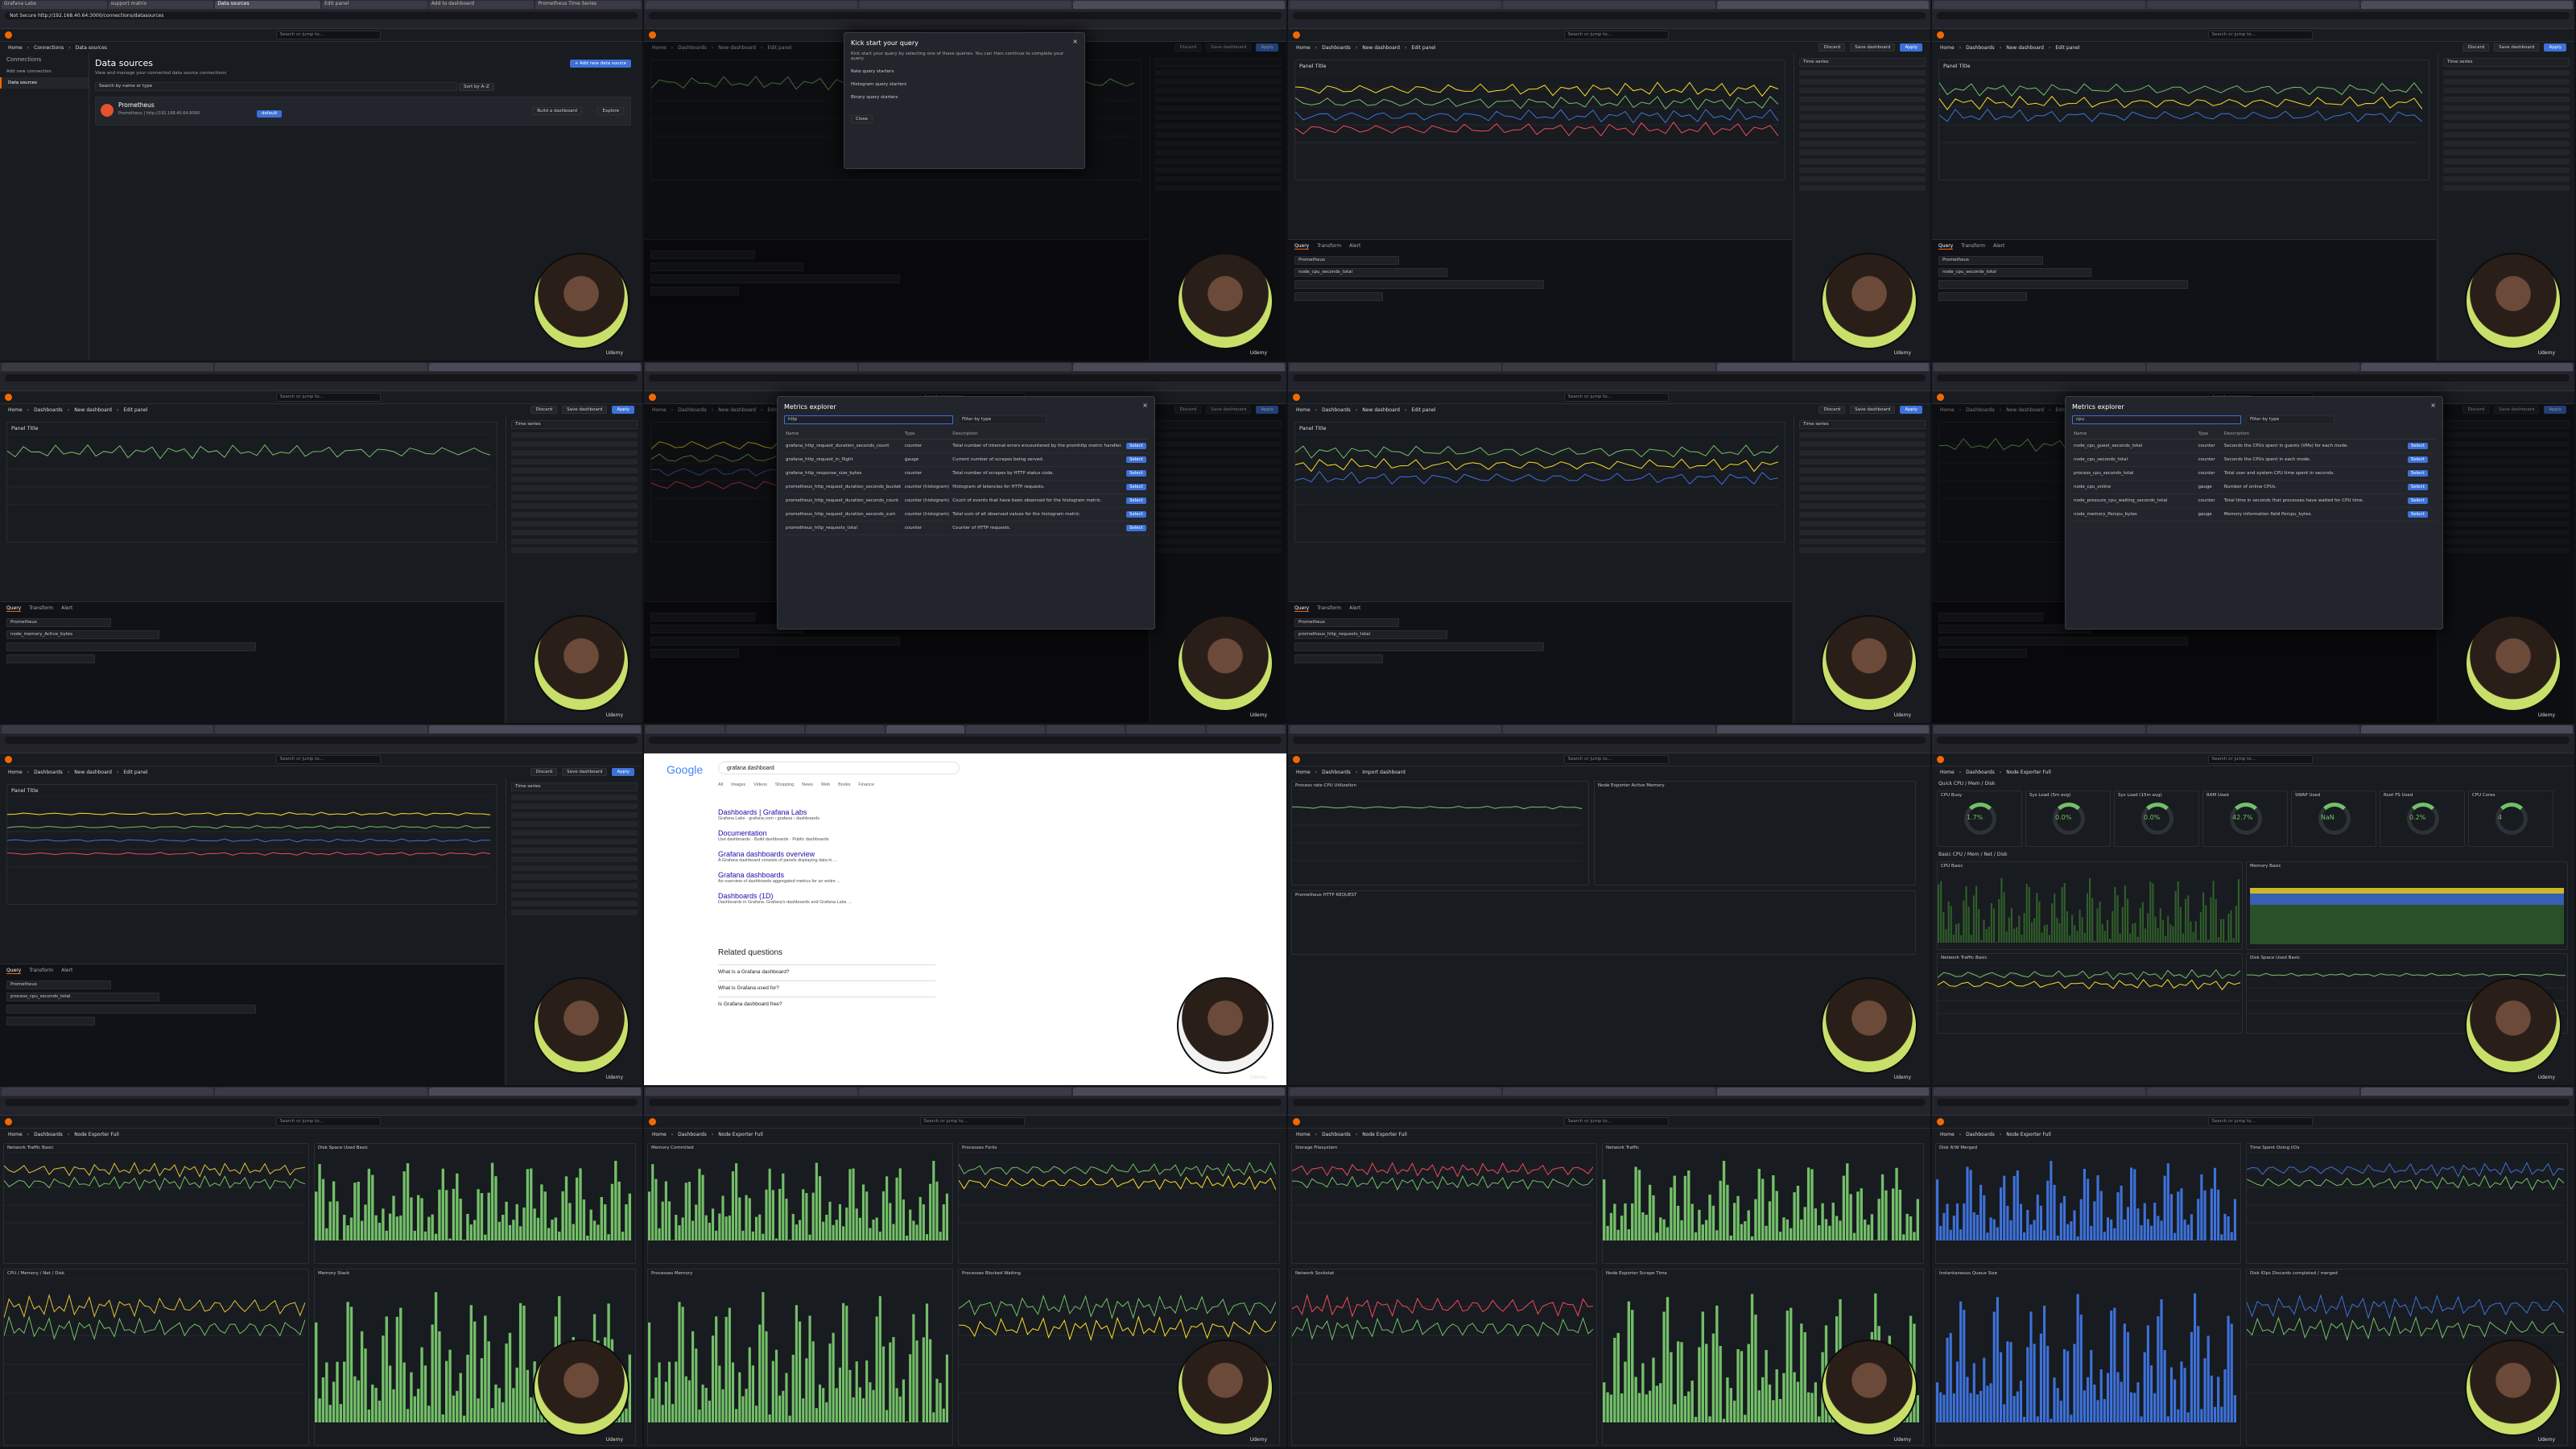  What do you see at coordinates (156, 1203) in the screenshot?
I see `dashboard-panel: Network Traffic Basic` at bounding box center [156, 1203].